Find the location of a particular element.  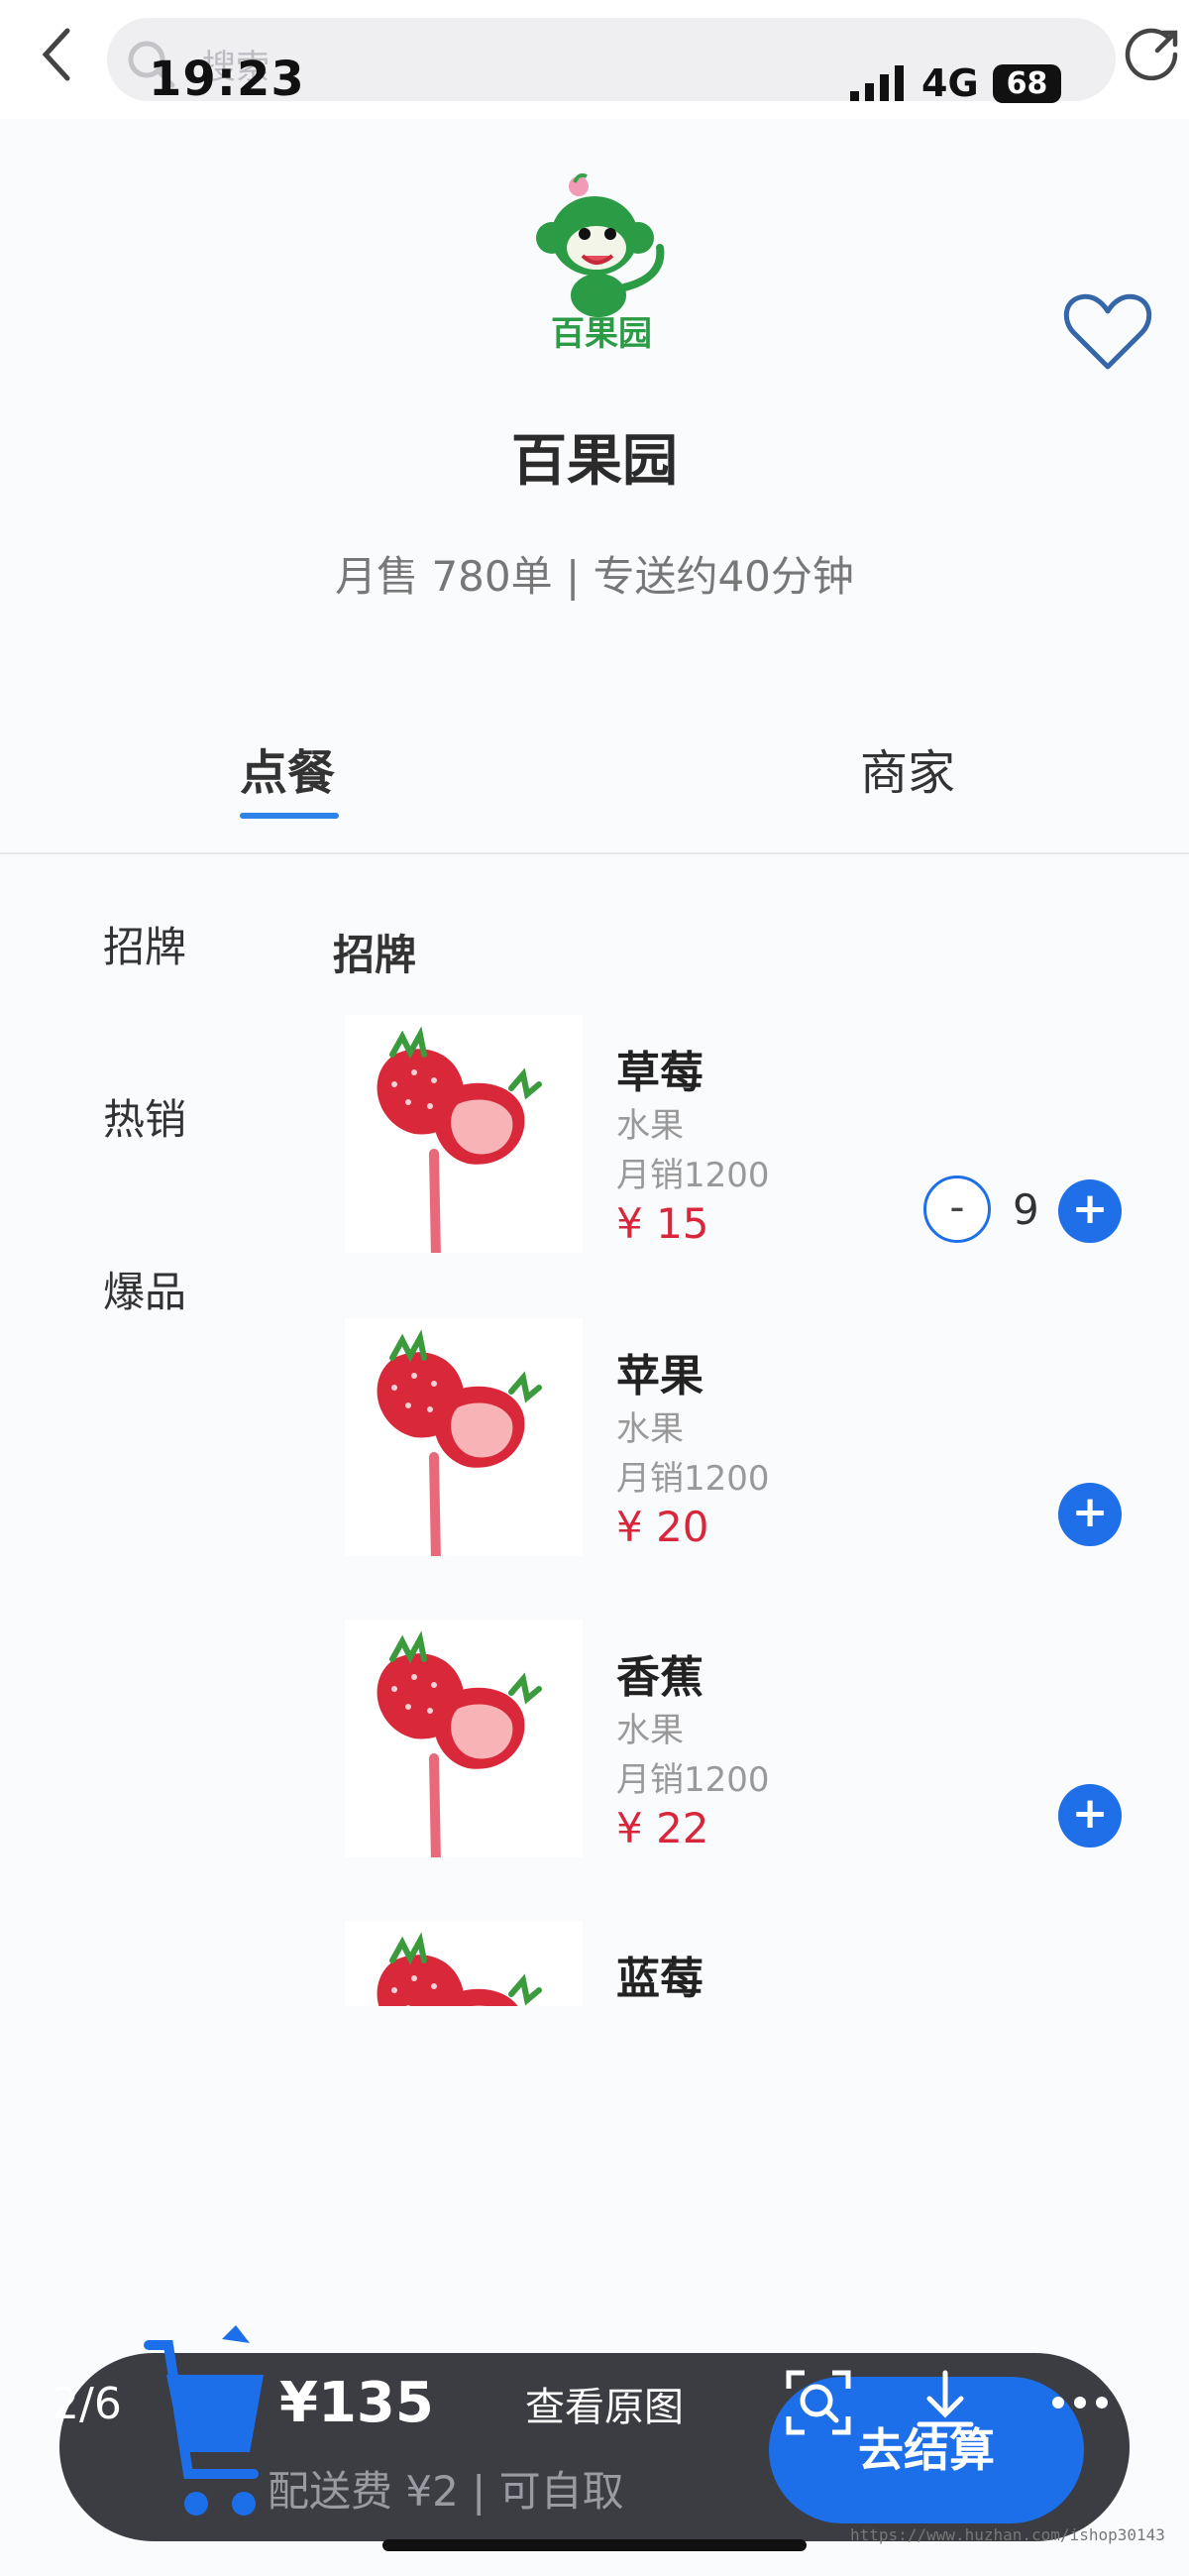

active-tab-indicator is located at coordinates (290, 816).